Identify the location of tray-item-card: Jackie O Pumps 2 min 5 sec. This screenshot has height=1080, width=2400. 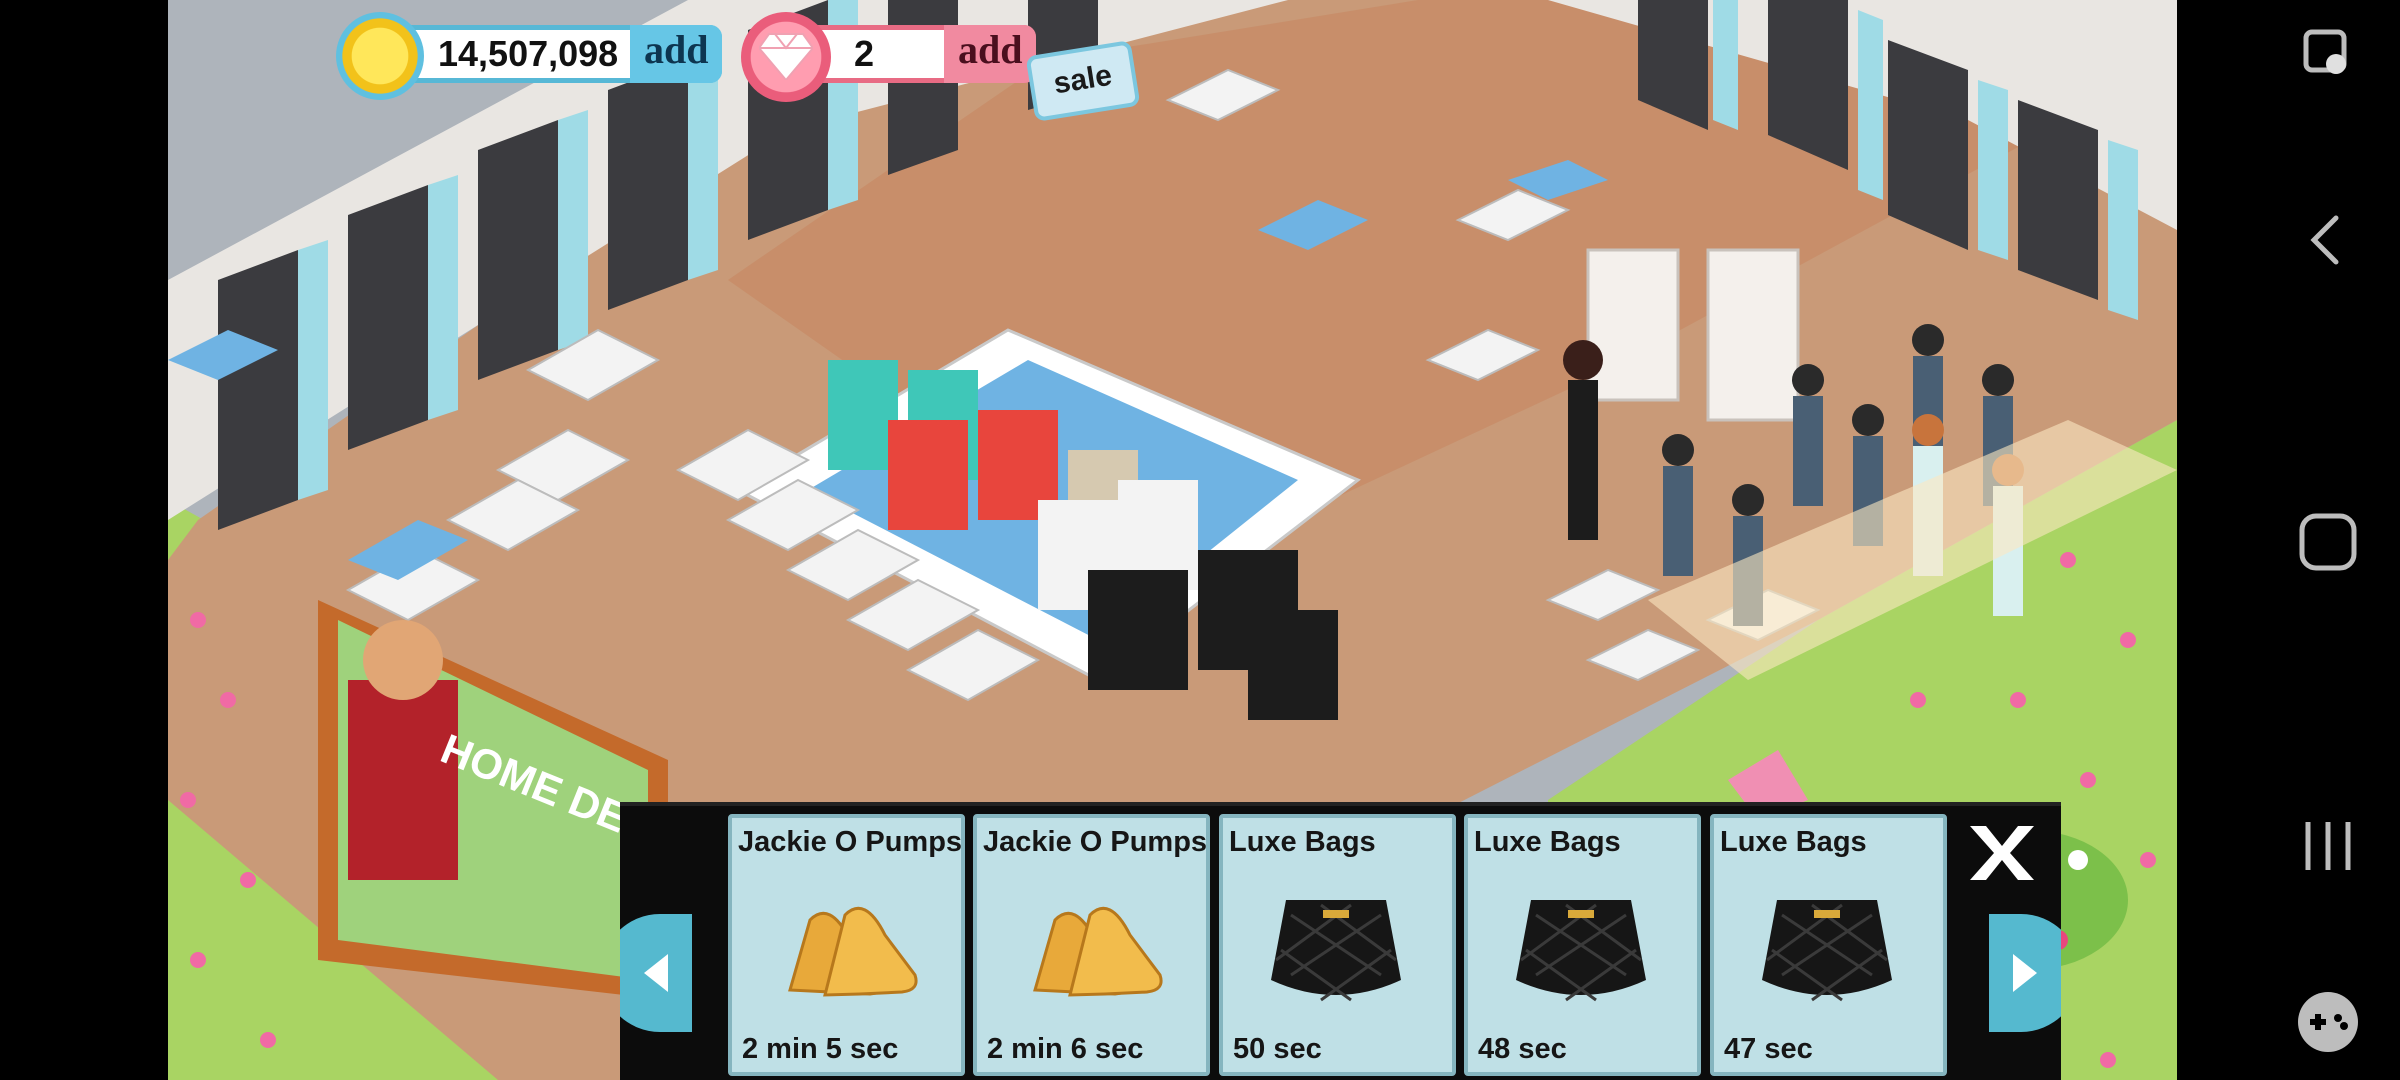
(846, 945).